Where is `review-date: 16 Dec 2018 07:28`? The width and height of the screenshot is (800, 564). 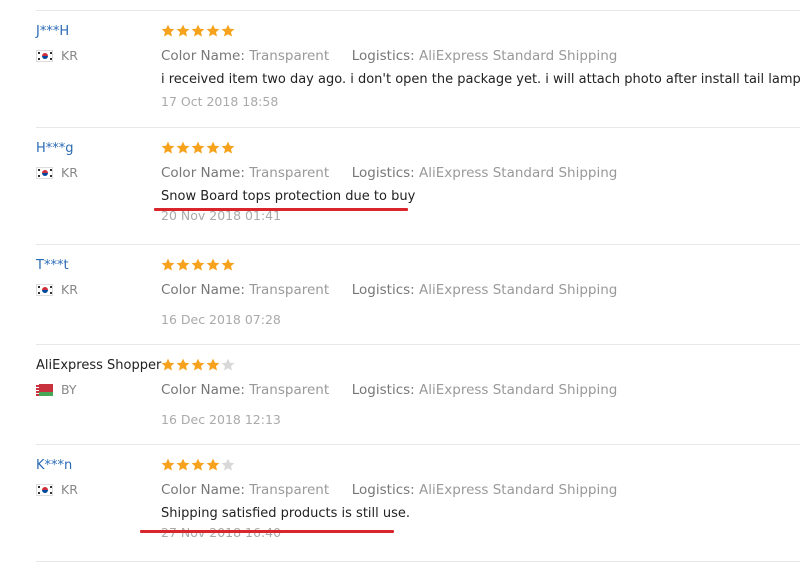
review-date: 16 Dec 2018 07:28 is located at coordinates (221, 319).